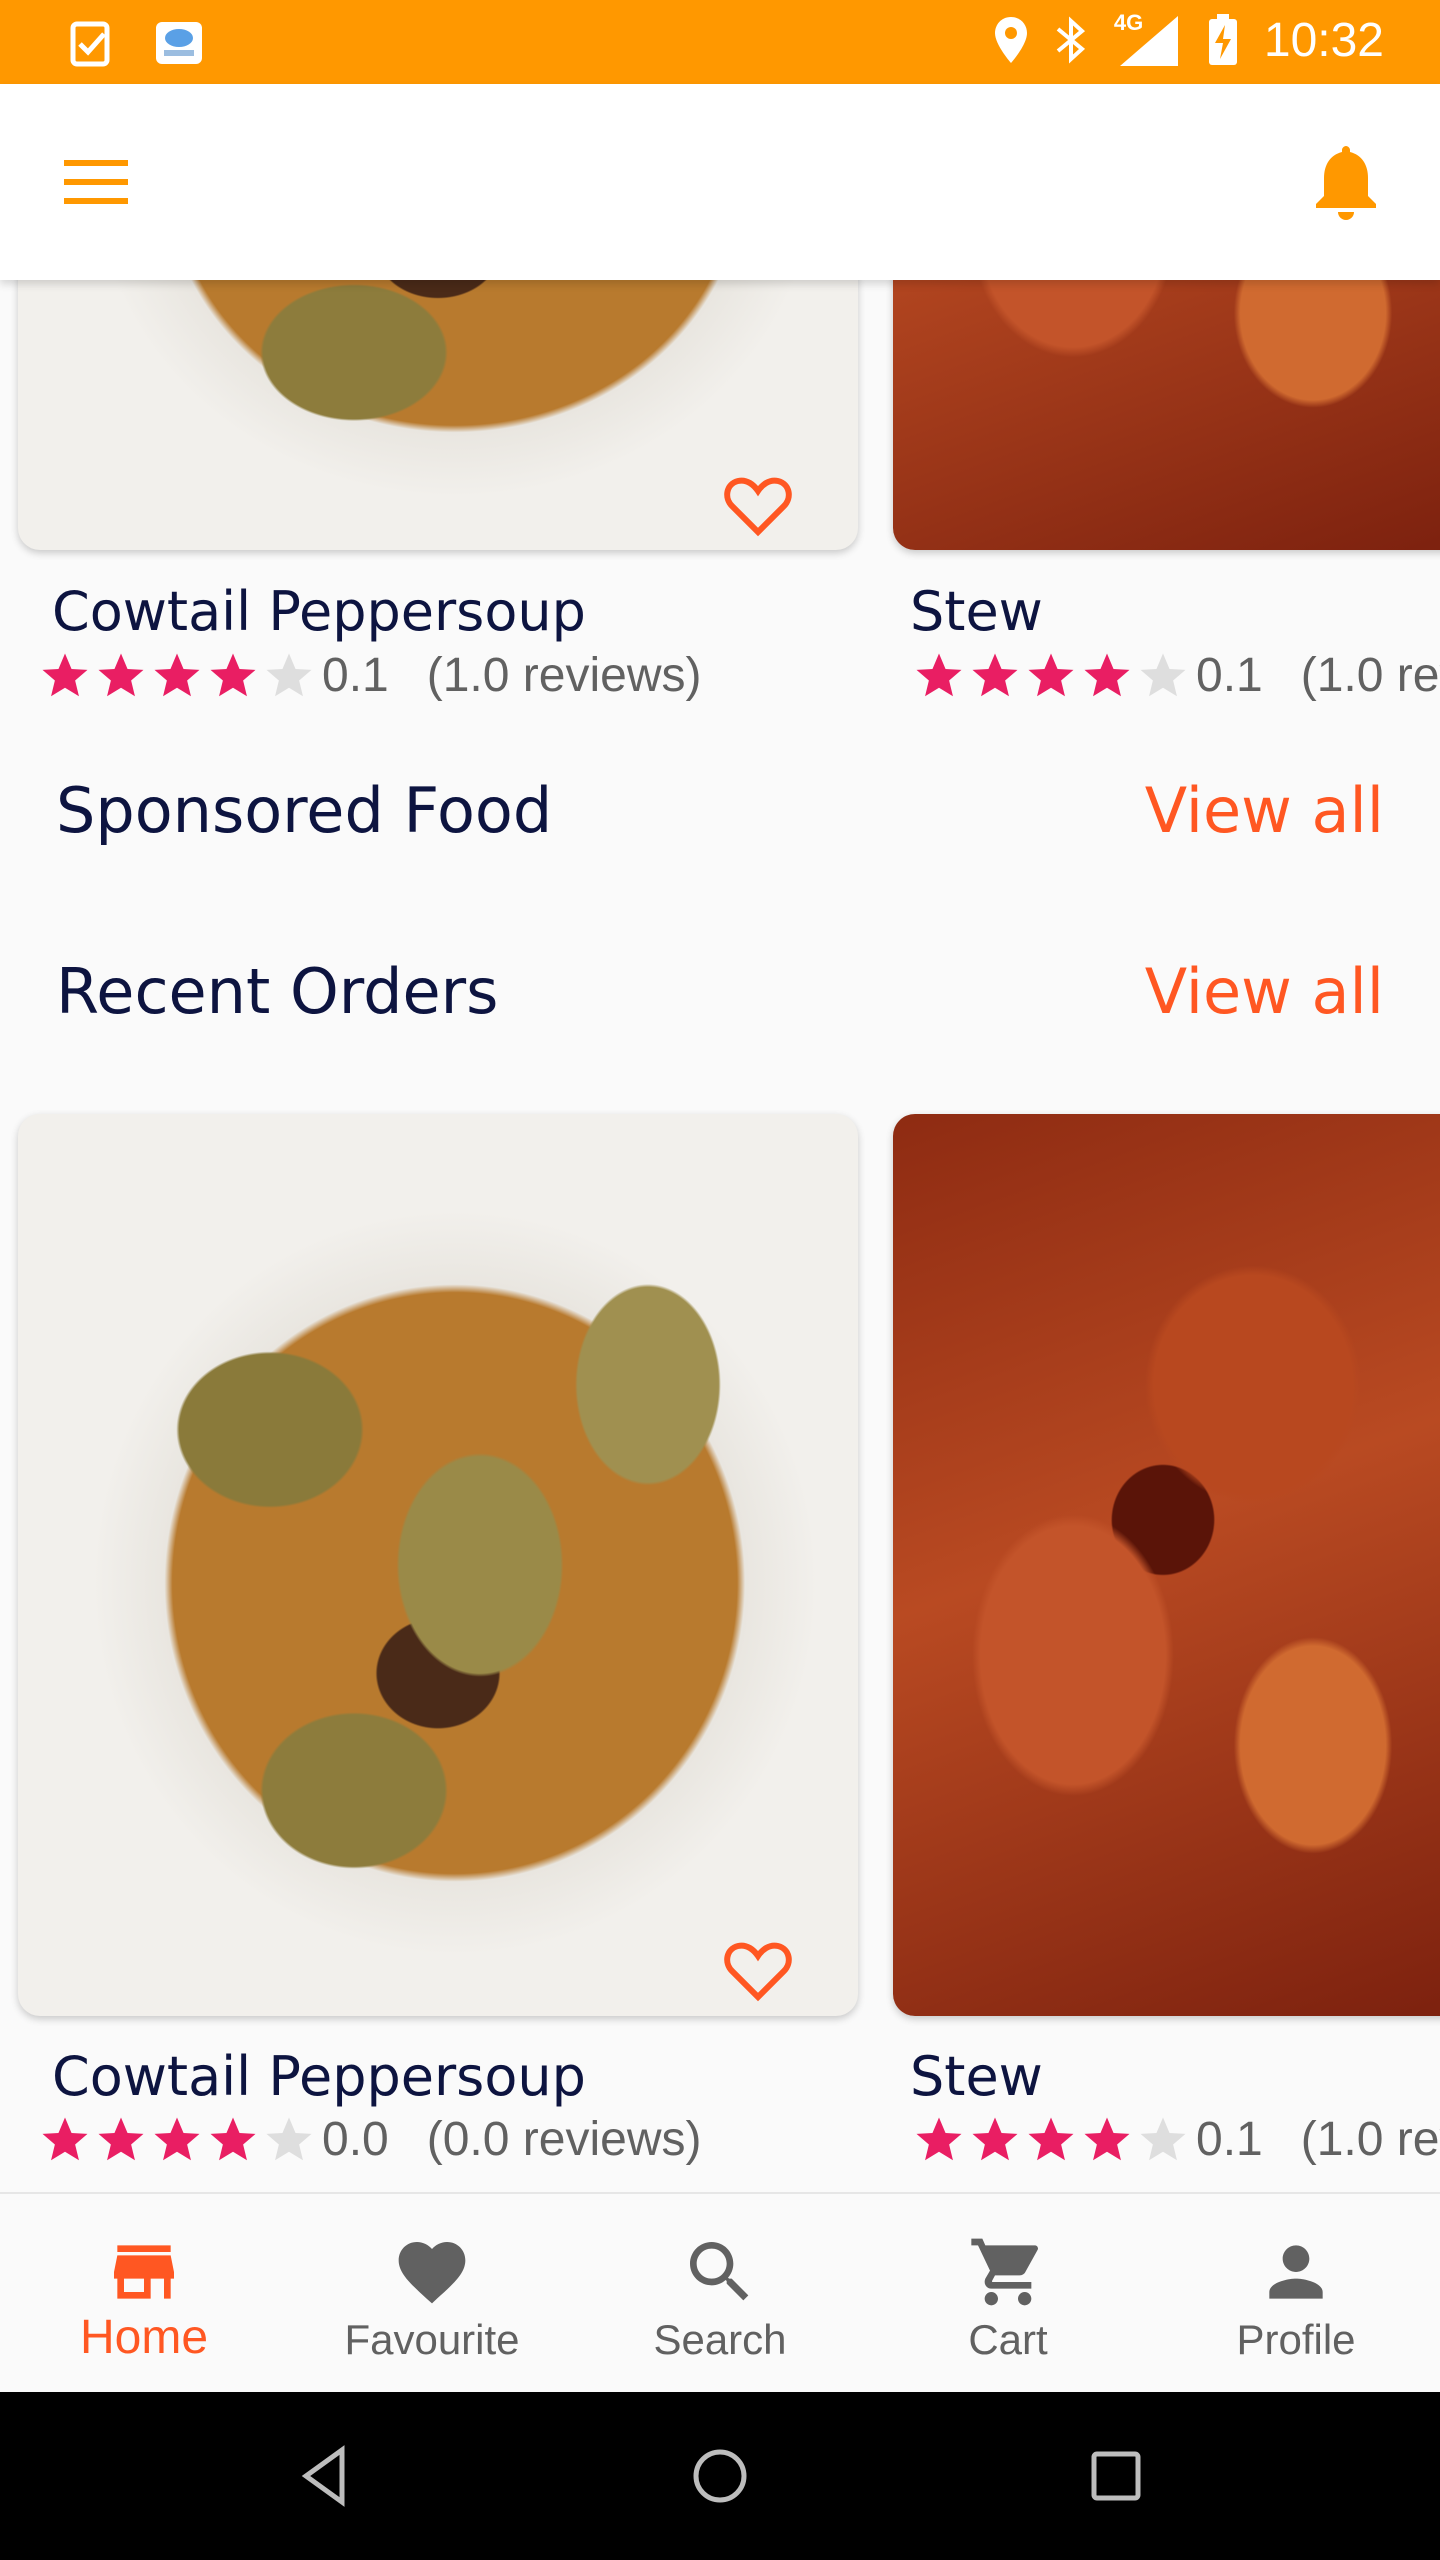  I want to click on nav-label: Search, so click(720, 2339).